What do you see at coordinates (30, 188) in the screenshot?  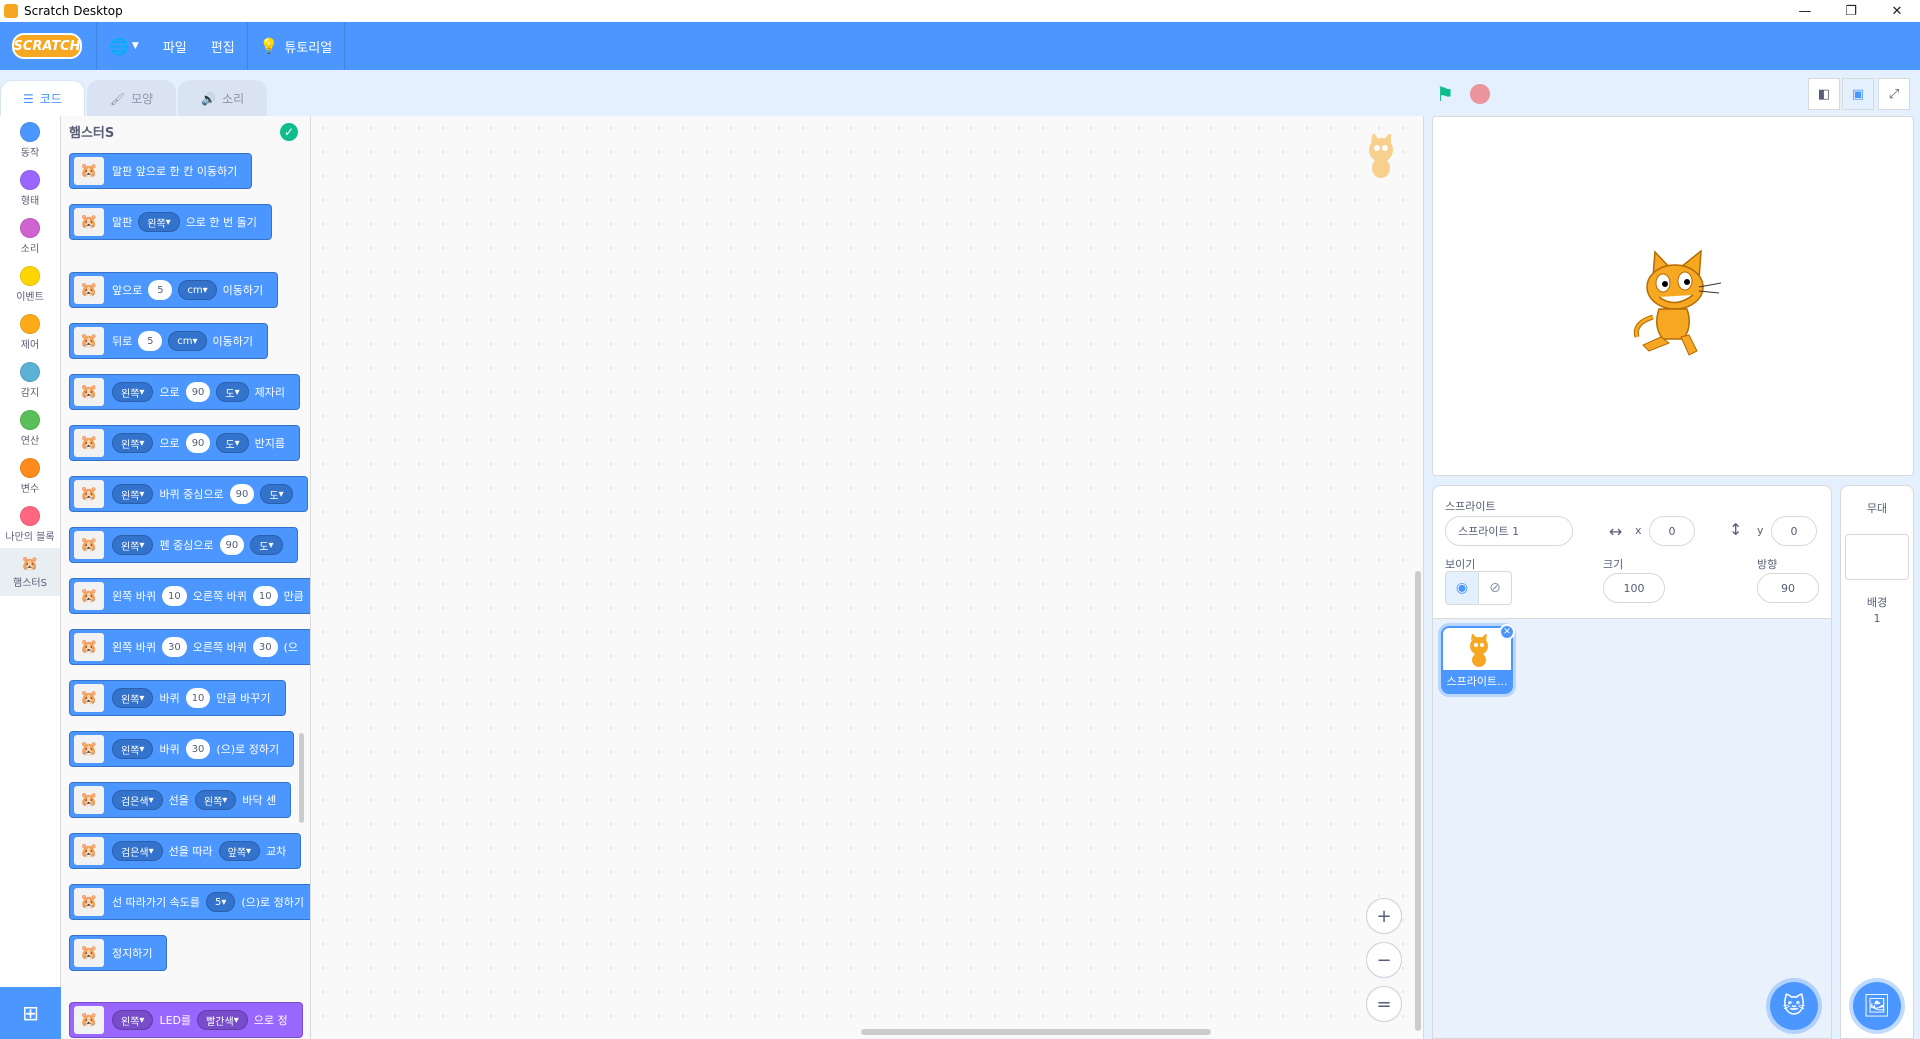 I see `category-looks: 형태` at bounding box center [30, 188].